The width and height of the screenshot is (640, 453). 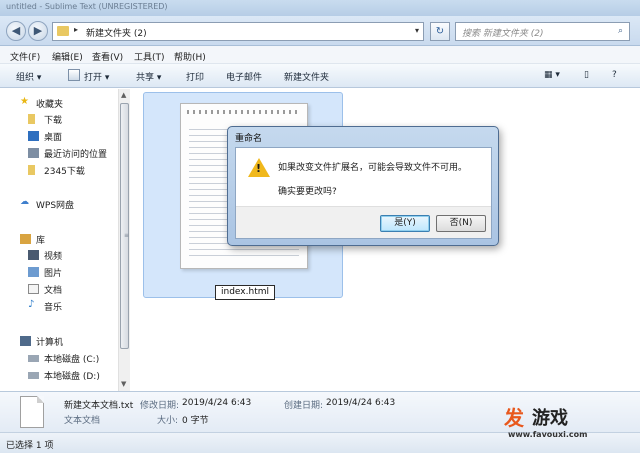 I want to click on document-icon, so click(x=33, y=289).